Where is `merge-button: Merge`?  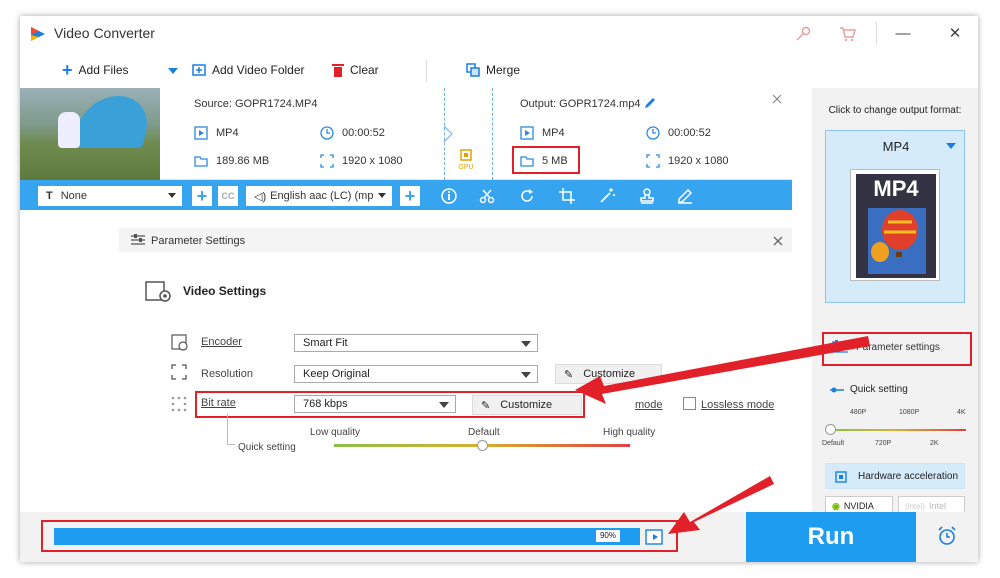 merge-button: Merge is located at coordinates (493, 70).